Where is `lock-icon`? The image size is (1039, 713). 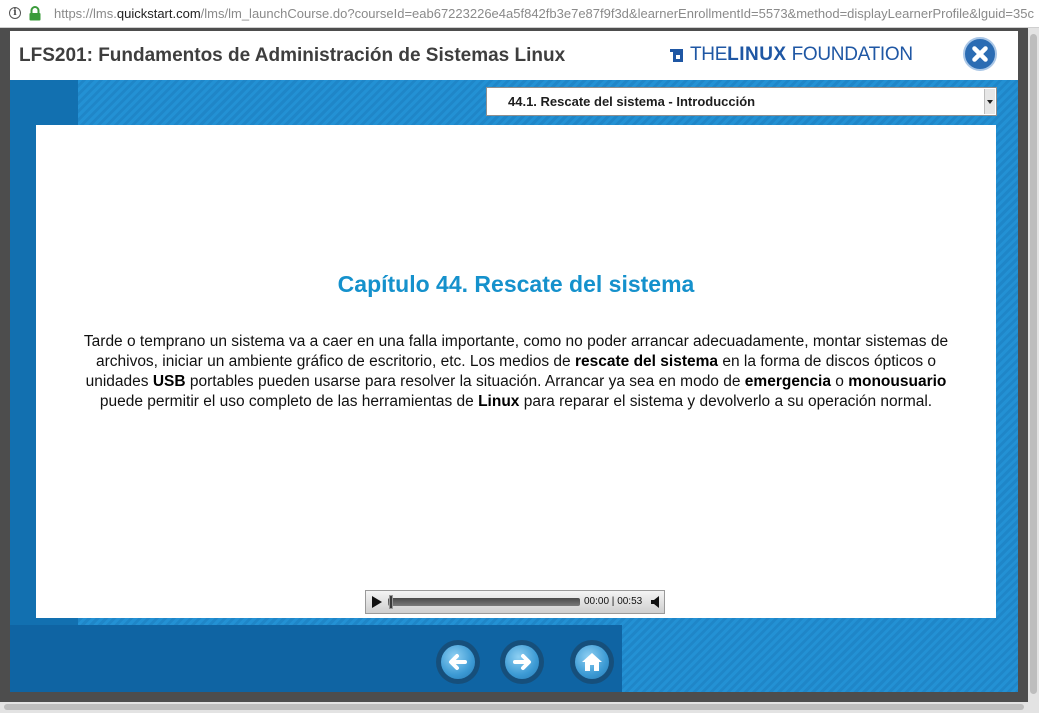
lock-icon is located at coordinates (35, 13).